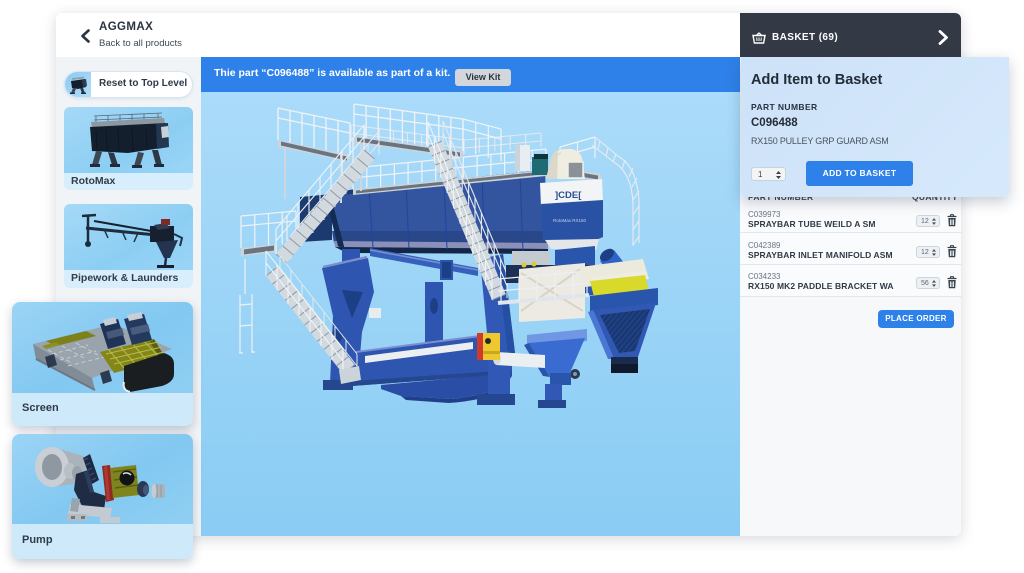 The image size is (1024, 573). What do you see at coordinates (568, 195) in the screenshot?
I see `svg-text: ]CDE[` at bounding box center [568, 195].